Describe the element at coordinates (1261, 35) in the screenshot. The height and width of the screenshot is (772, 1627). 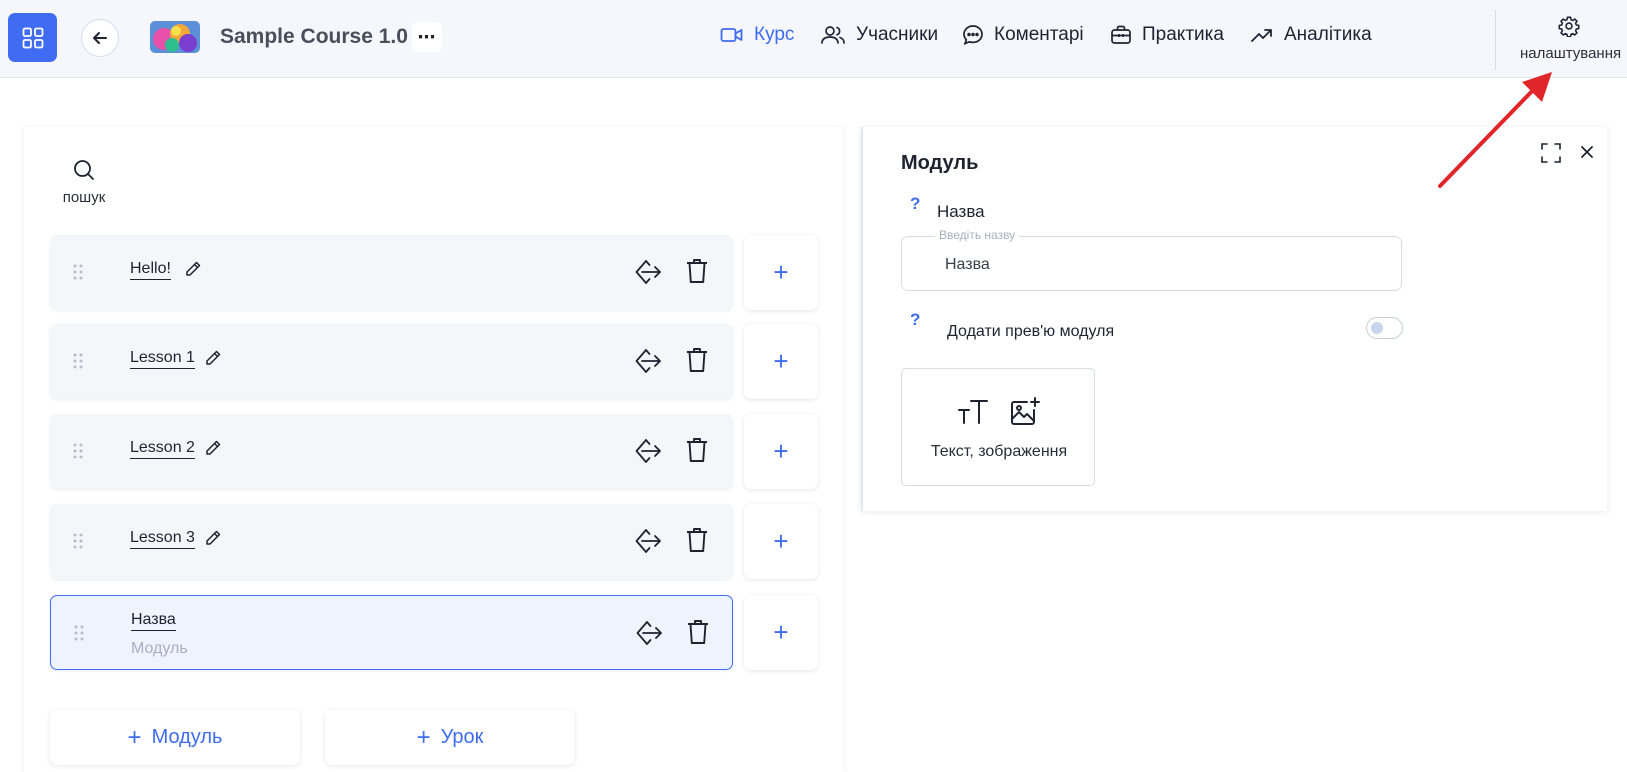
I see `trend-icon` at that location.